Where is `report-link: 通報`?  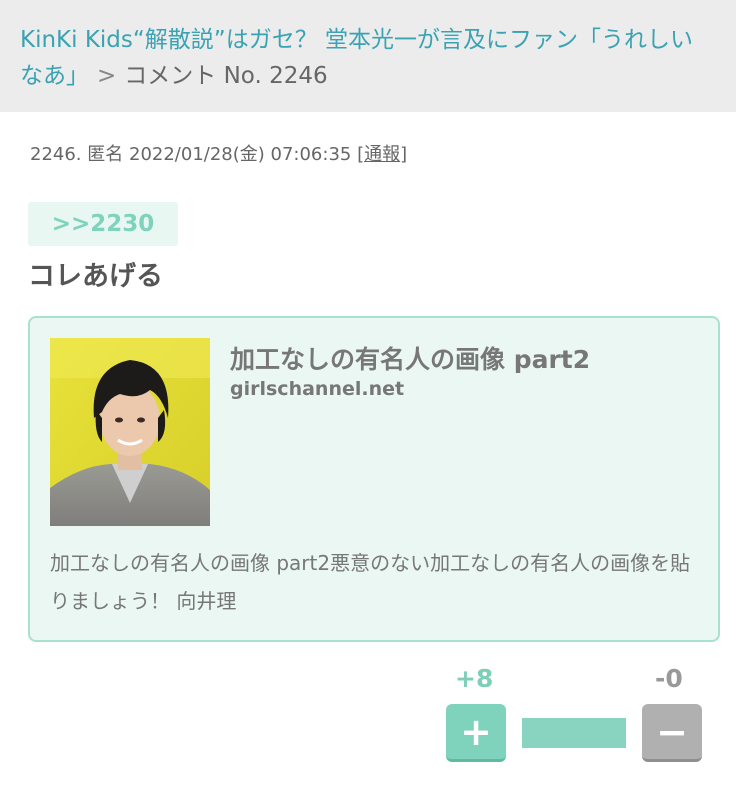
report-link: 通報 is located at coordinates (382, 154).